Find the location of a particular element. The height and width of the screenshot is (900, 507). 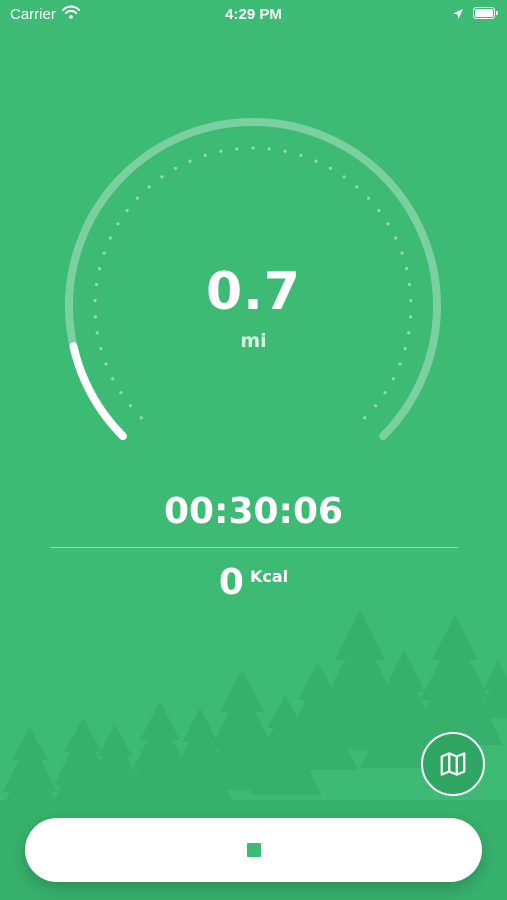

distance-unit: mi is located at coordinates (253, 341).